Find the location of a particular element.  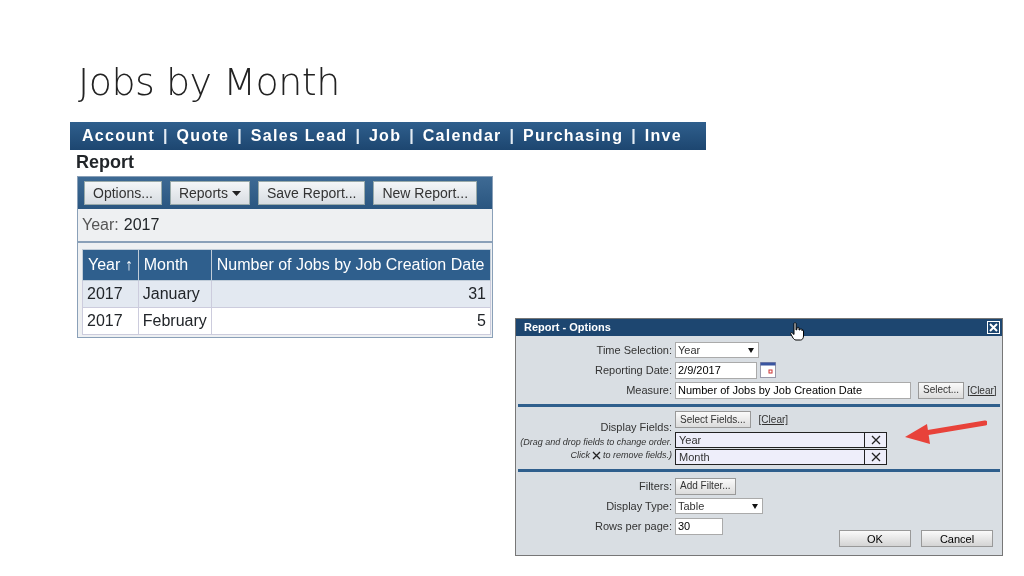

rows-per-page-field: 30 is located at coordinates (699, 526).